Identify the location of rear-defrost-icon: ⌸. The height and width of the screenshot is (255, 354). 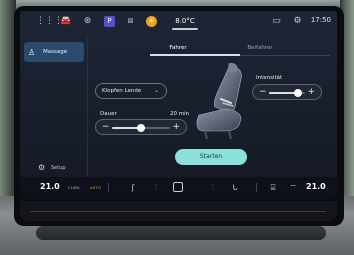
(273, 187).